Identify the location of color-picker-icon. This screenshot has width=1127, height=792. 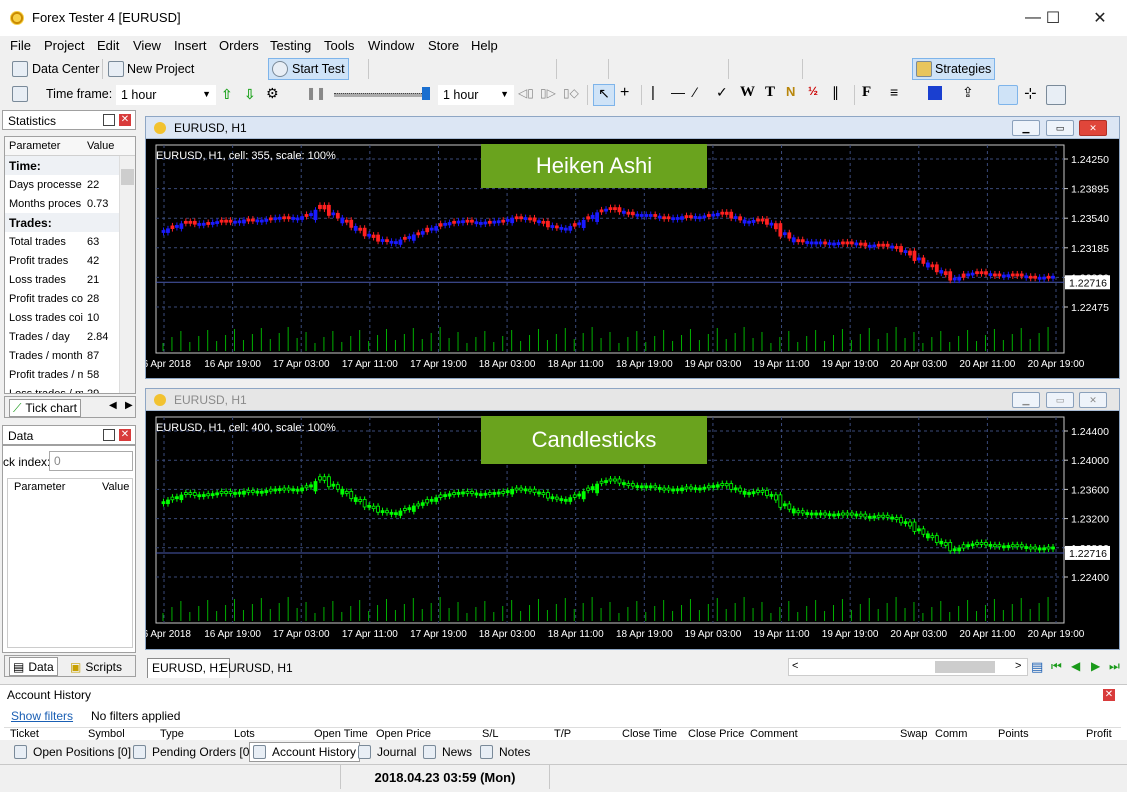
(935, 93).